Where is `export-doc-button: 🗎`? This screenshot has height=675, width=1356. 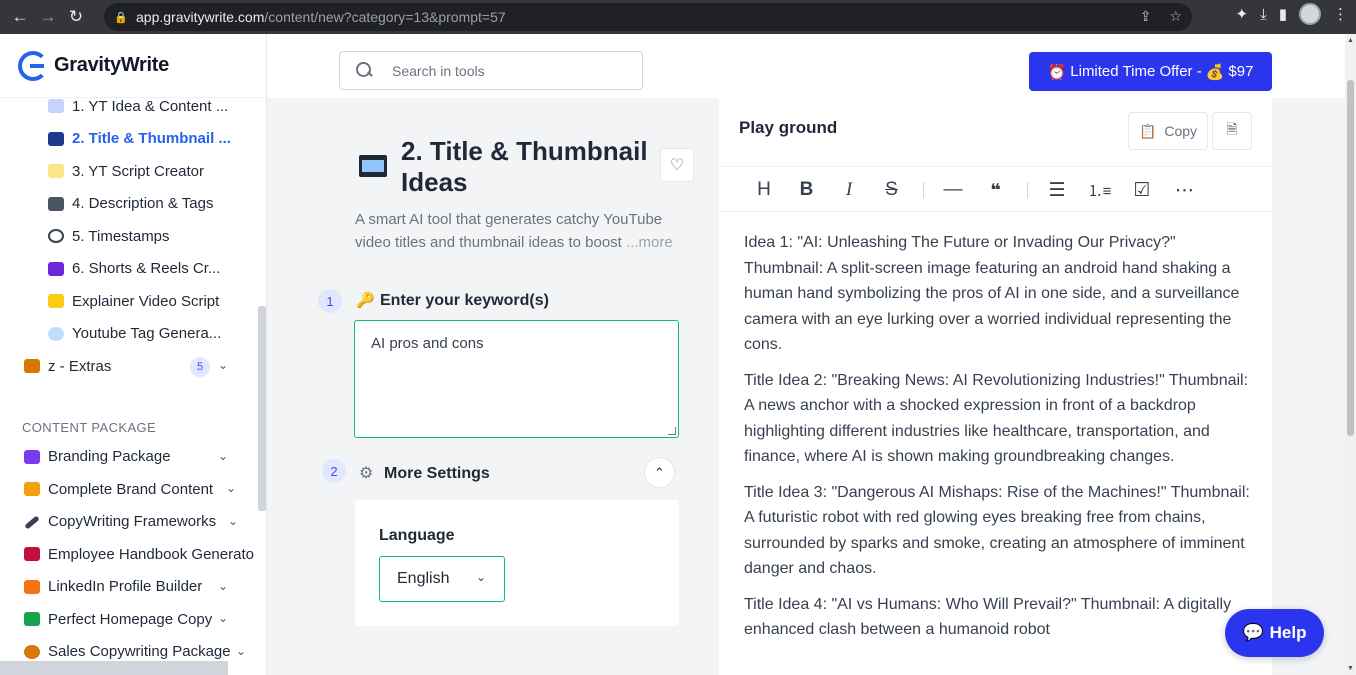
export-doc-button: 🗎 is located at coordinates (1232, 131).